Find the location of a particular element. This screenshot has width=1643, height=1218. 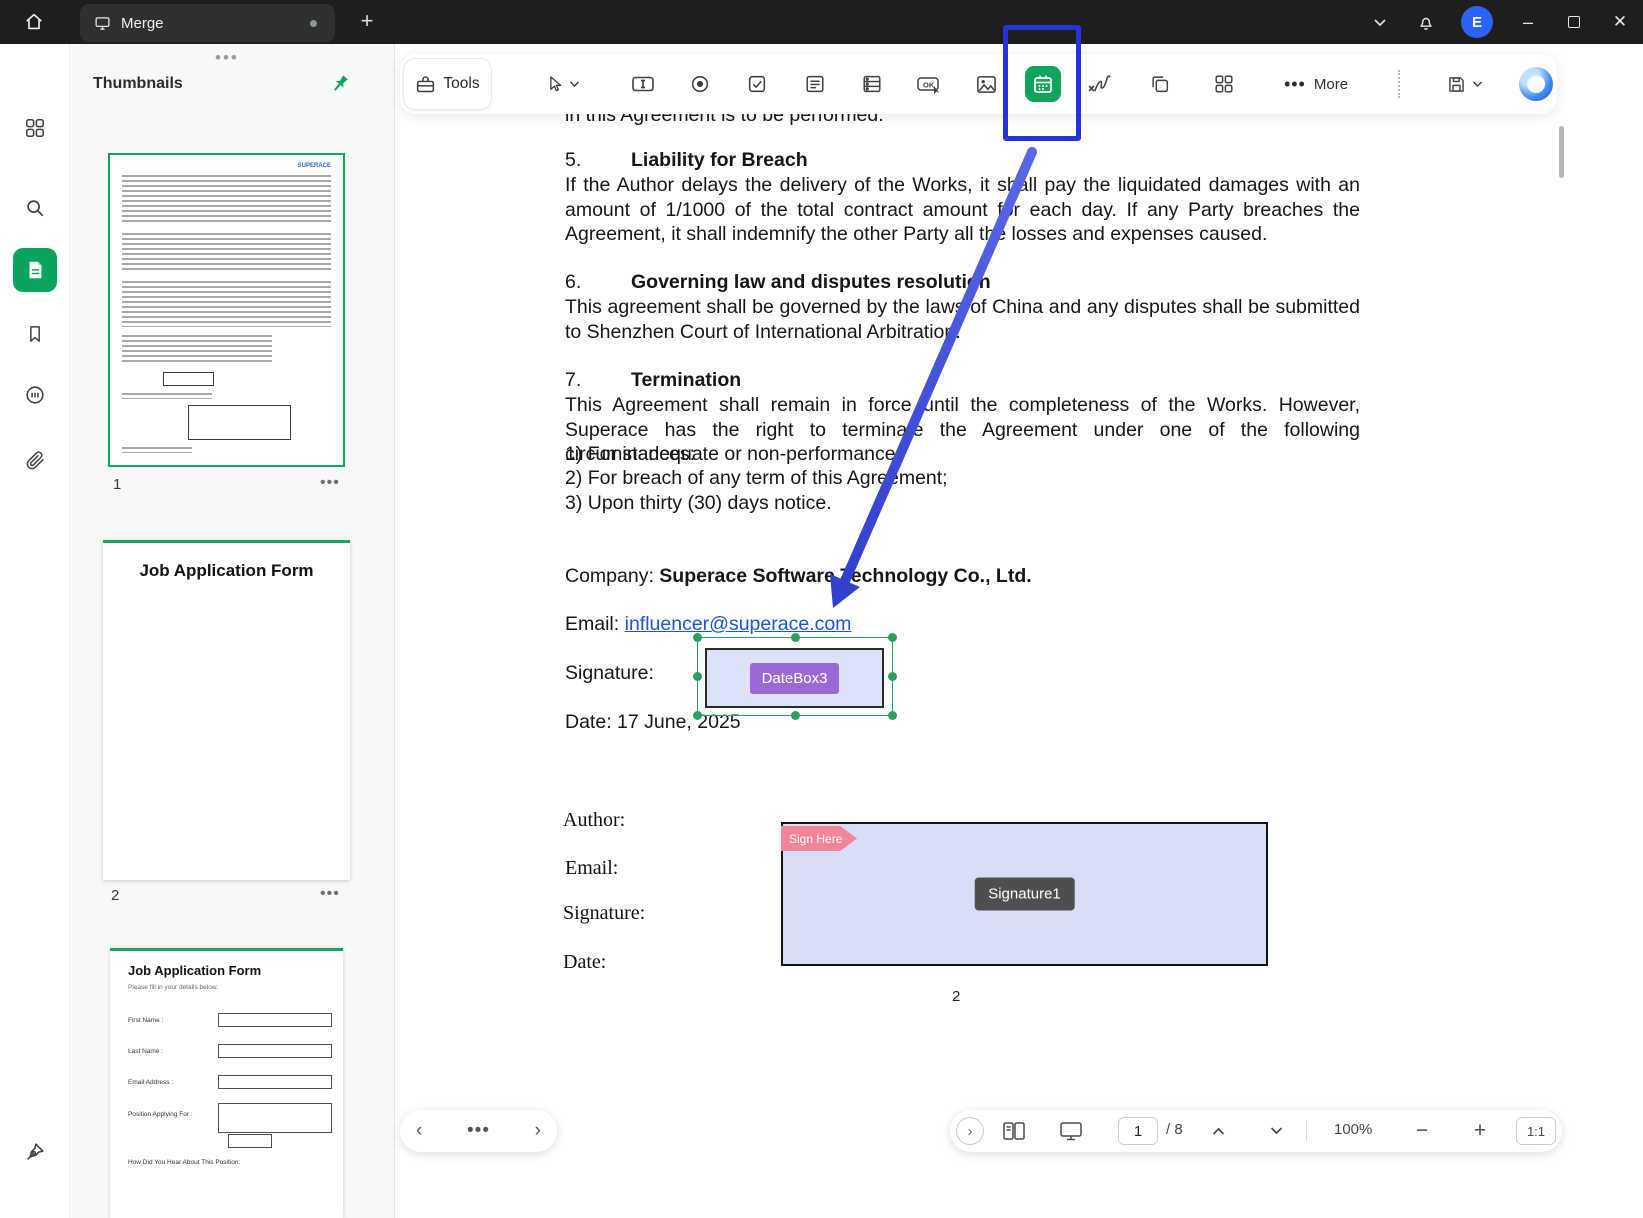

comments-icon is located at coordinates (35, 395).